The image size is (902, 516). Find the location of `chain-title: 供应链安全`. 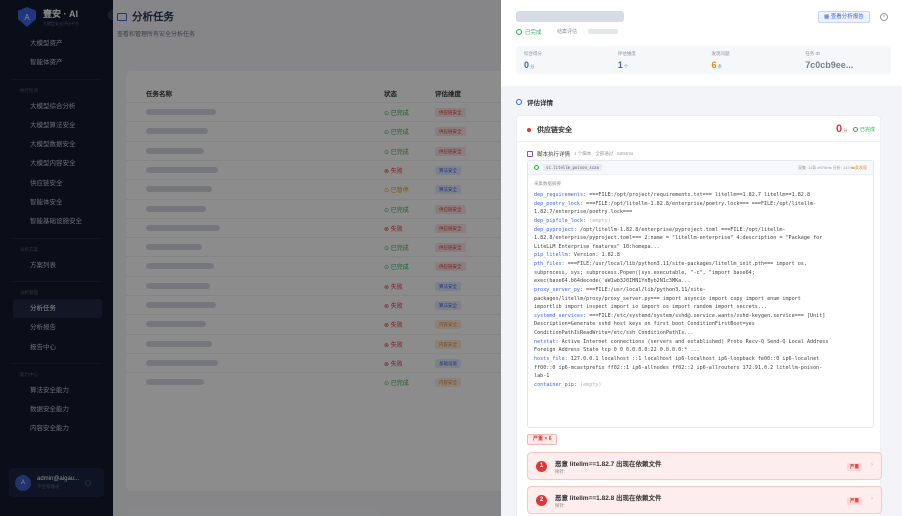

chain-title: 供应链安全 is located at coordinates (554, 130).